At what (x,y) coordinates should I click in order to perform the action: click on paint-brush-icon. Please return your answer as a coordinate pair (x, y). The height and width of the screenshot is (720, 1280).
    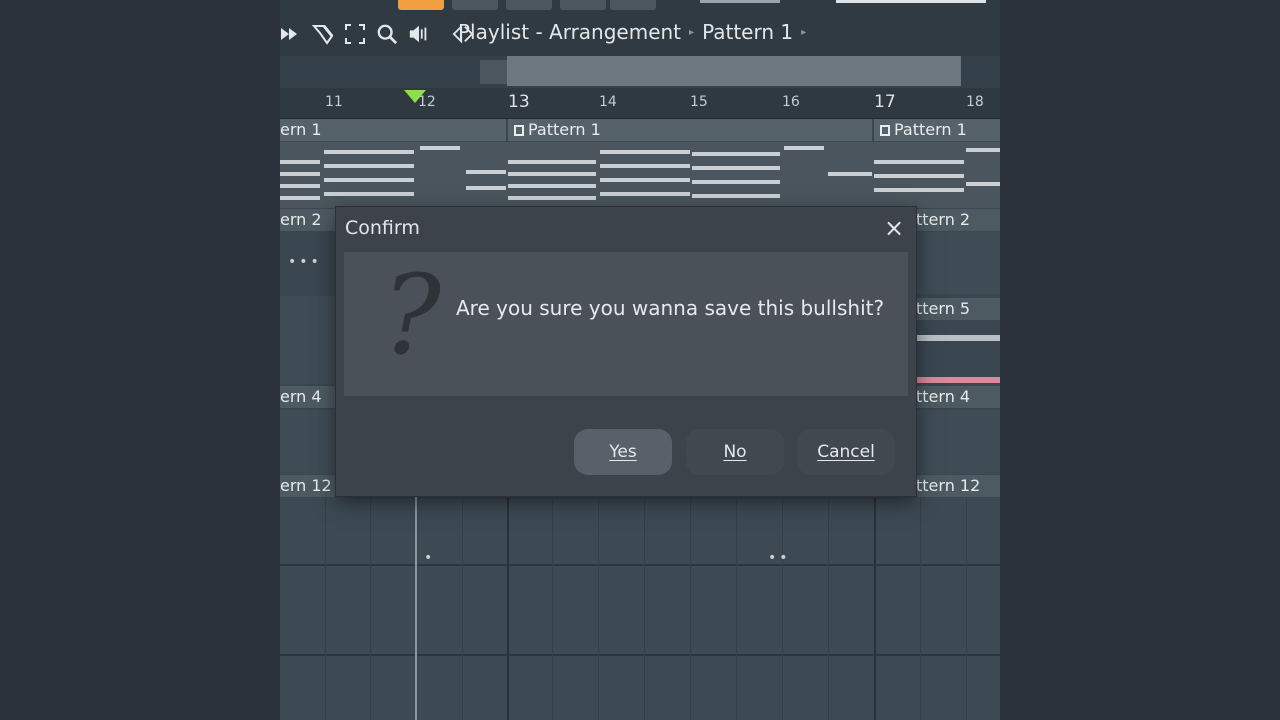
    Looking at the image, I should click on (323, 34).